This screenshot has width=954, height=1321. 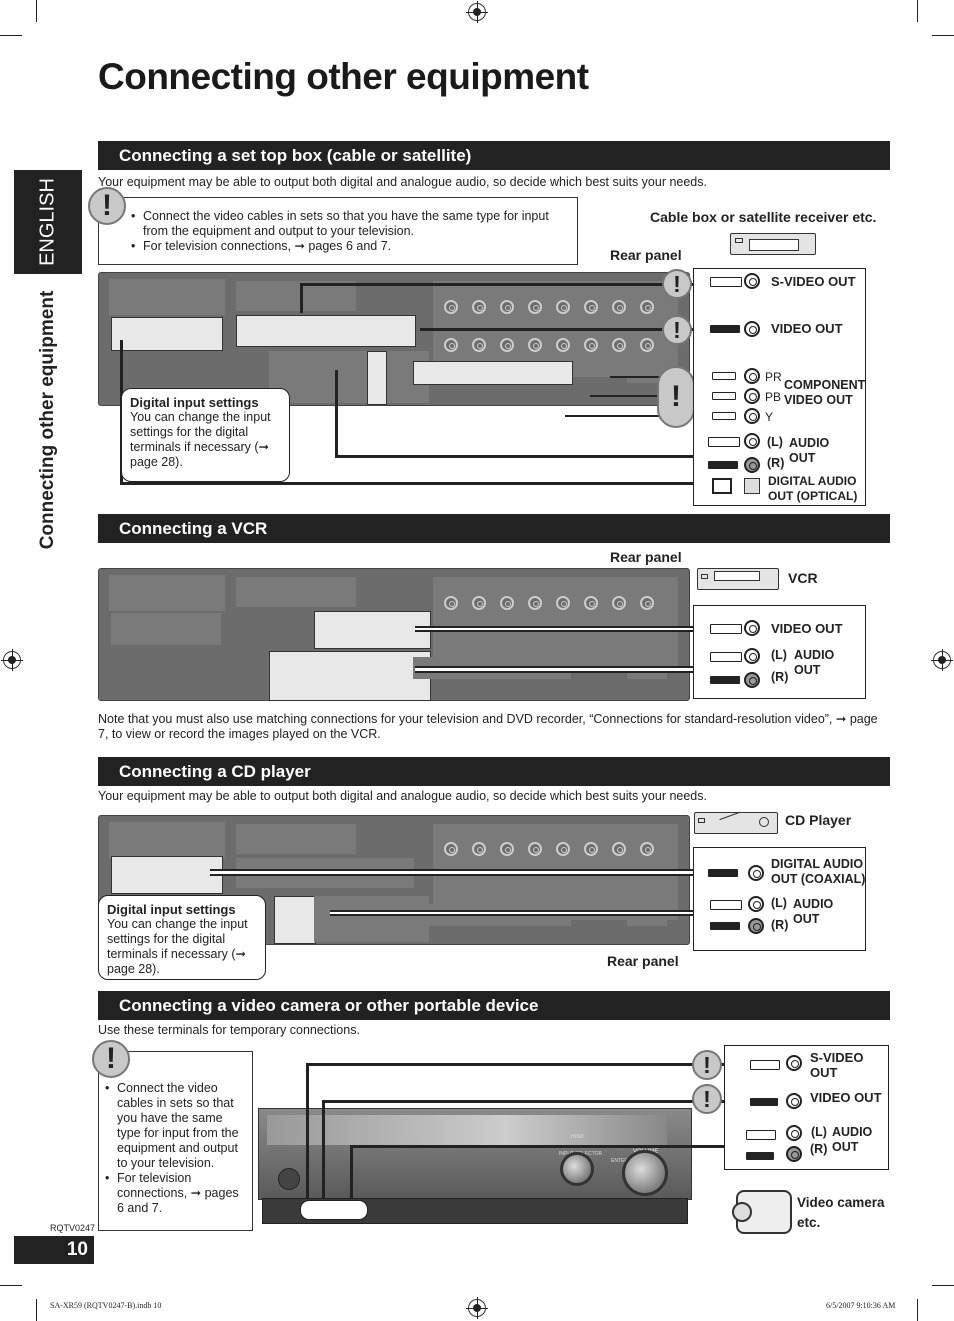 What do you see at coordinates (372, 630) in the screenshot?
I see `video-input-block` at bounding box center [372, 630].